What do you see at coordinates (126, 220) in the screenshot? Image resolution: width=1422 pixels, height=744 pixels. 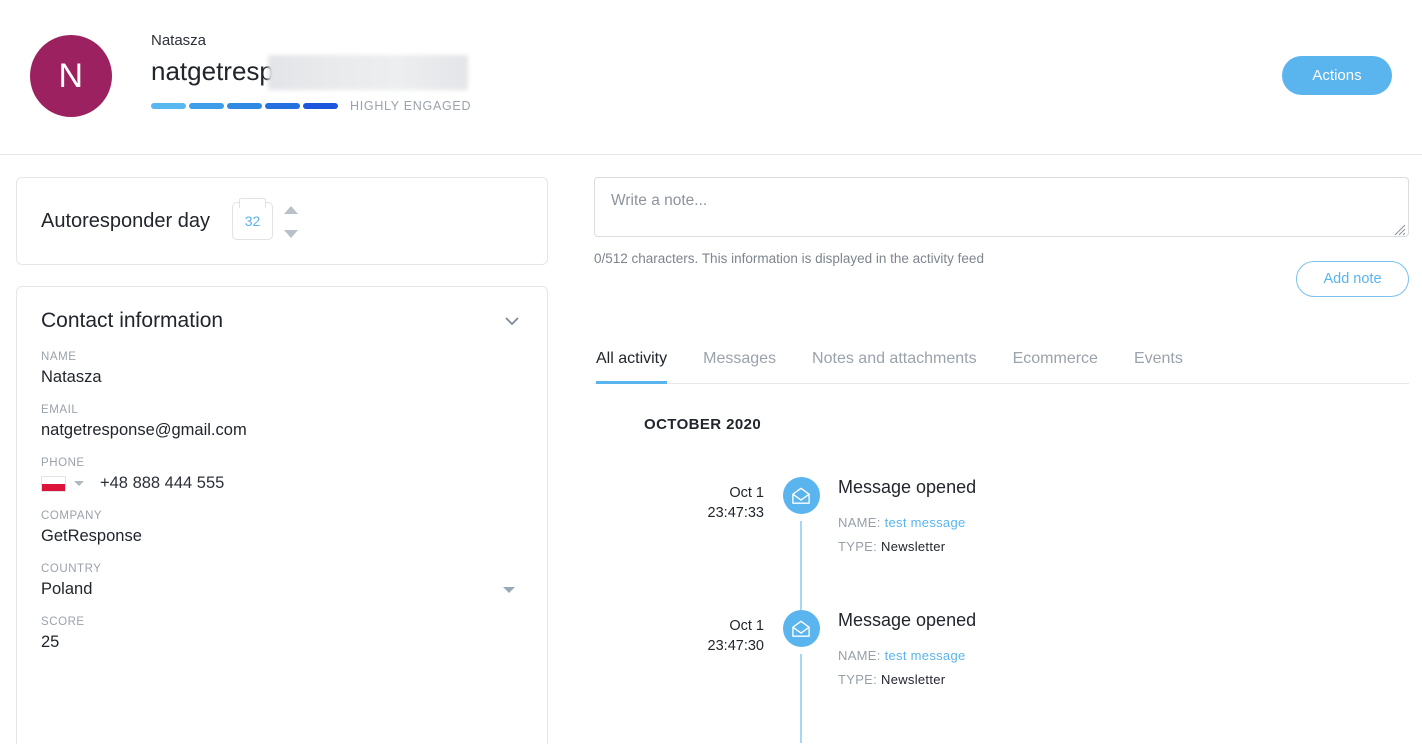 I see `autoresponder-day-label: Autoresponder day` at bounding box center [126, 220].